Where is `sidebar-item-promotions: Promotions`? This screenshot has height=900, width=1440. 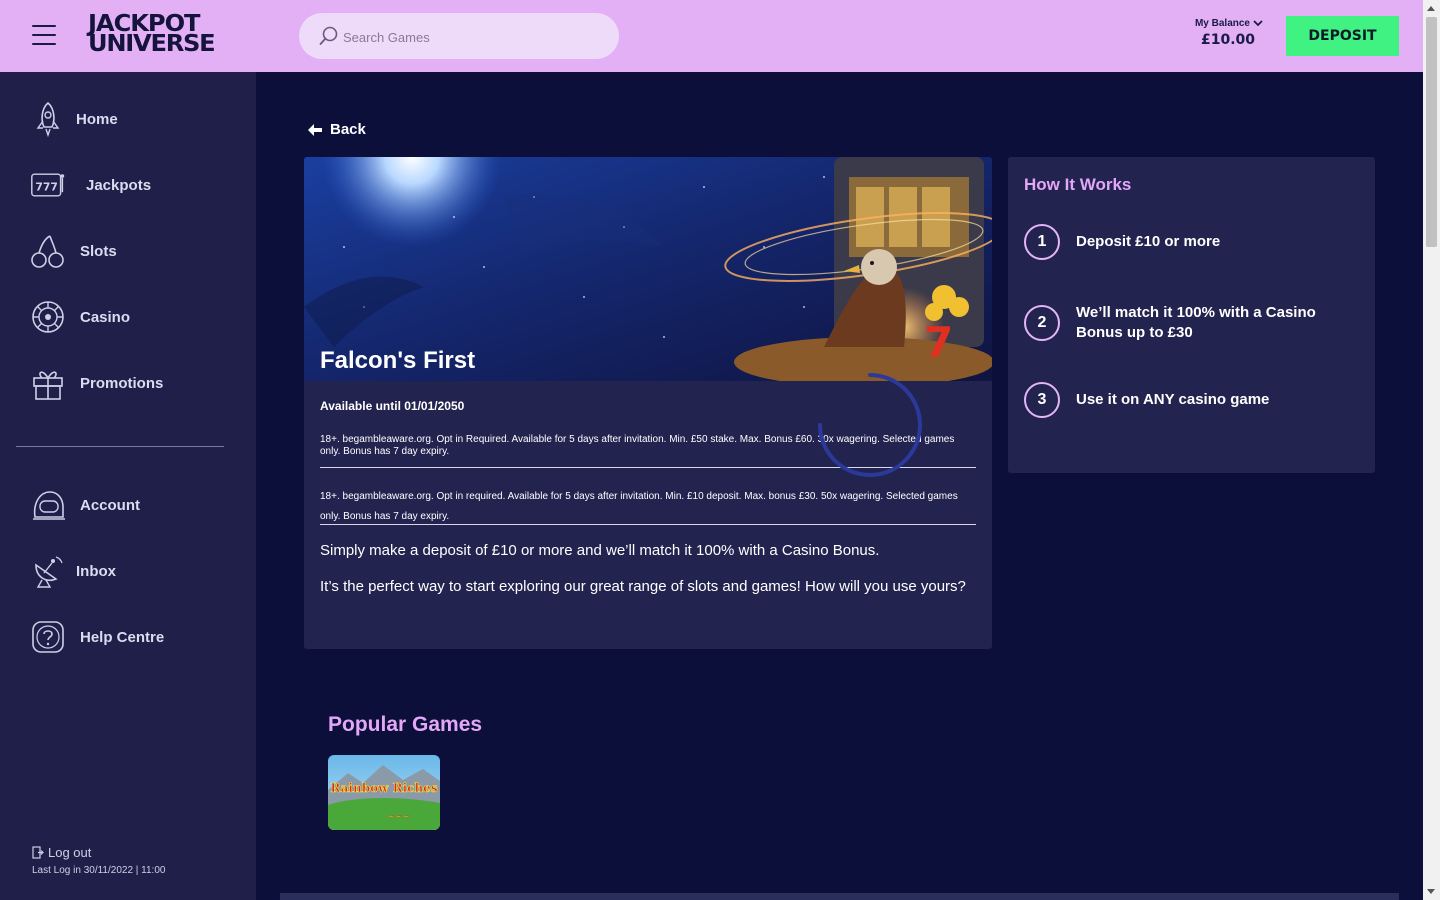
sidebar-item-promotions: Promotions is located at coordinates (96, 383).